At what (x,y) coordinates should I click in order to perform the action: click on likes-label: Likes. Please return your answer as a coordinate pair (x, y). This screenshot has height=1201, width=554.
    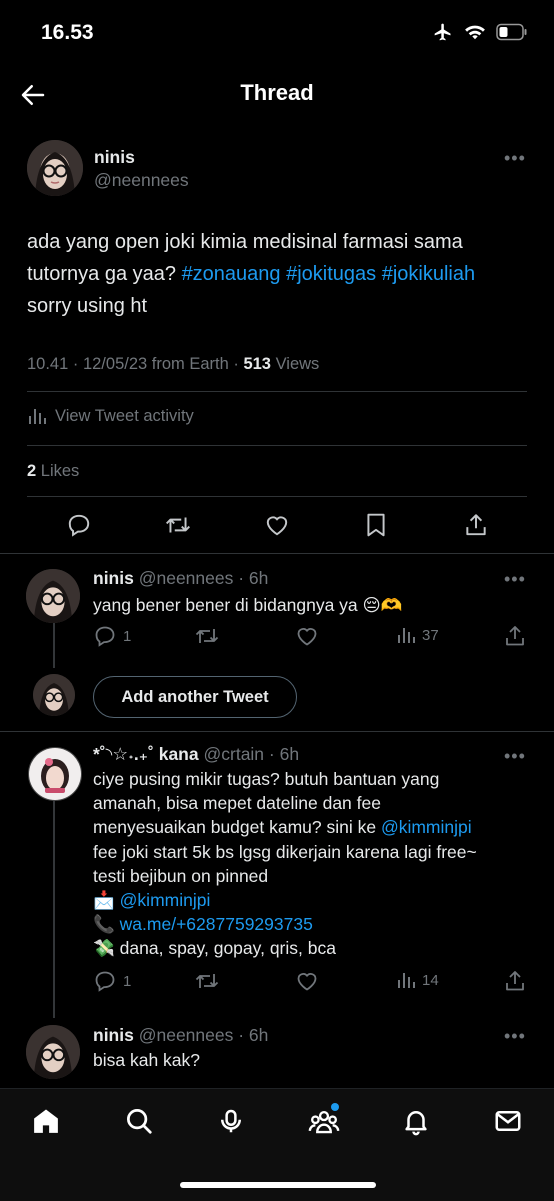
    Looking at the image, I should click on (60, 471).